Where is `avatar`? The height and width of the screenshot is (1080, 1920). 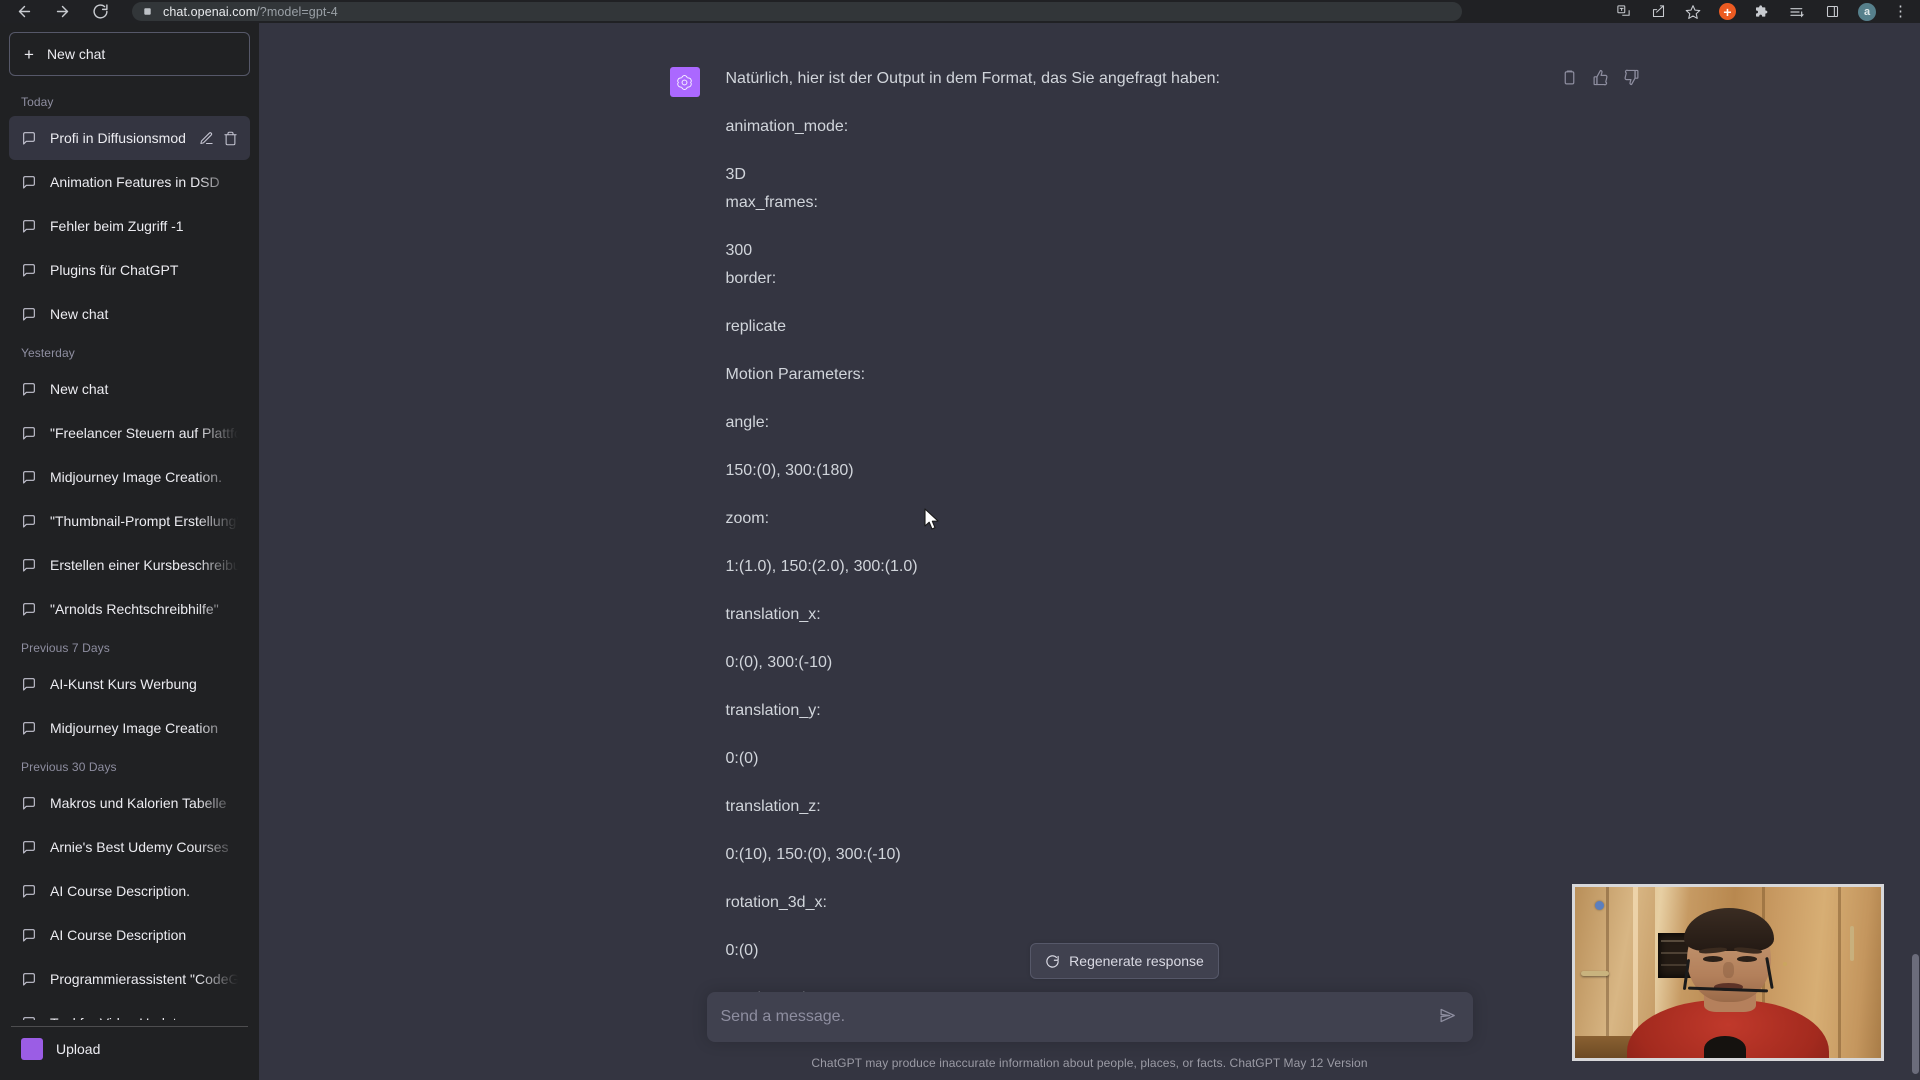 avatar is located at coordinates (32, 1049).